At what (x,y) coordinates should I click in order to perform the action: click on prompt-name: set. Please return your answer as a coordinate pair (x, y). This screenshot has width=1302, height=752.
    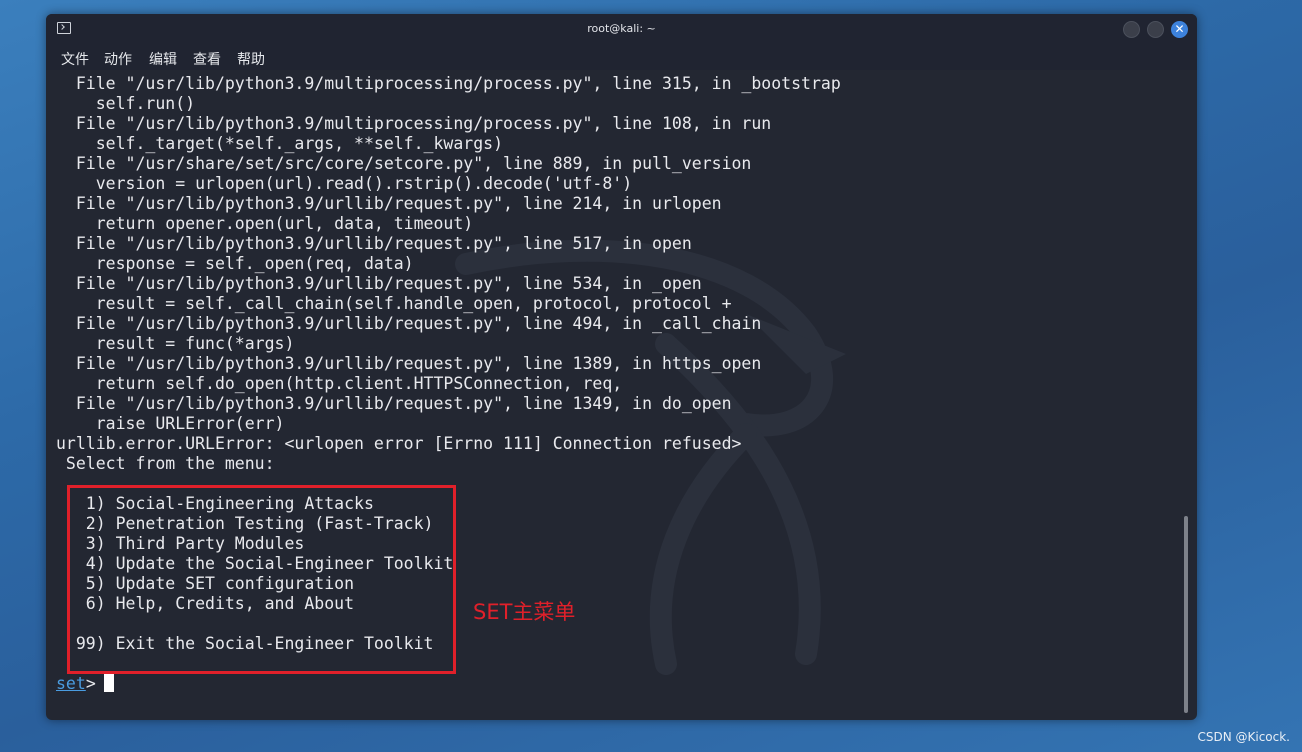
    Looking at the image, I should click on (71, 683).